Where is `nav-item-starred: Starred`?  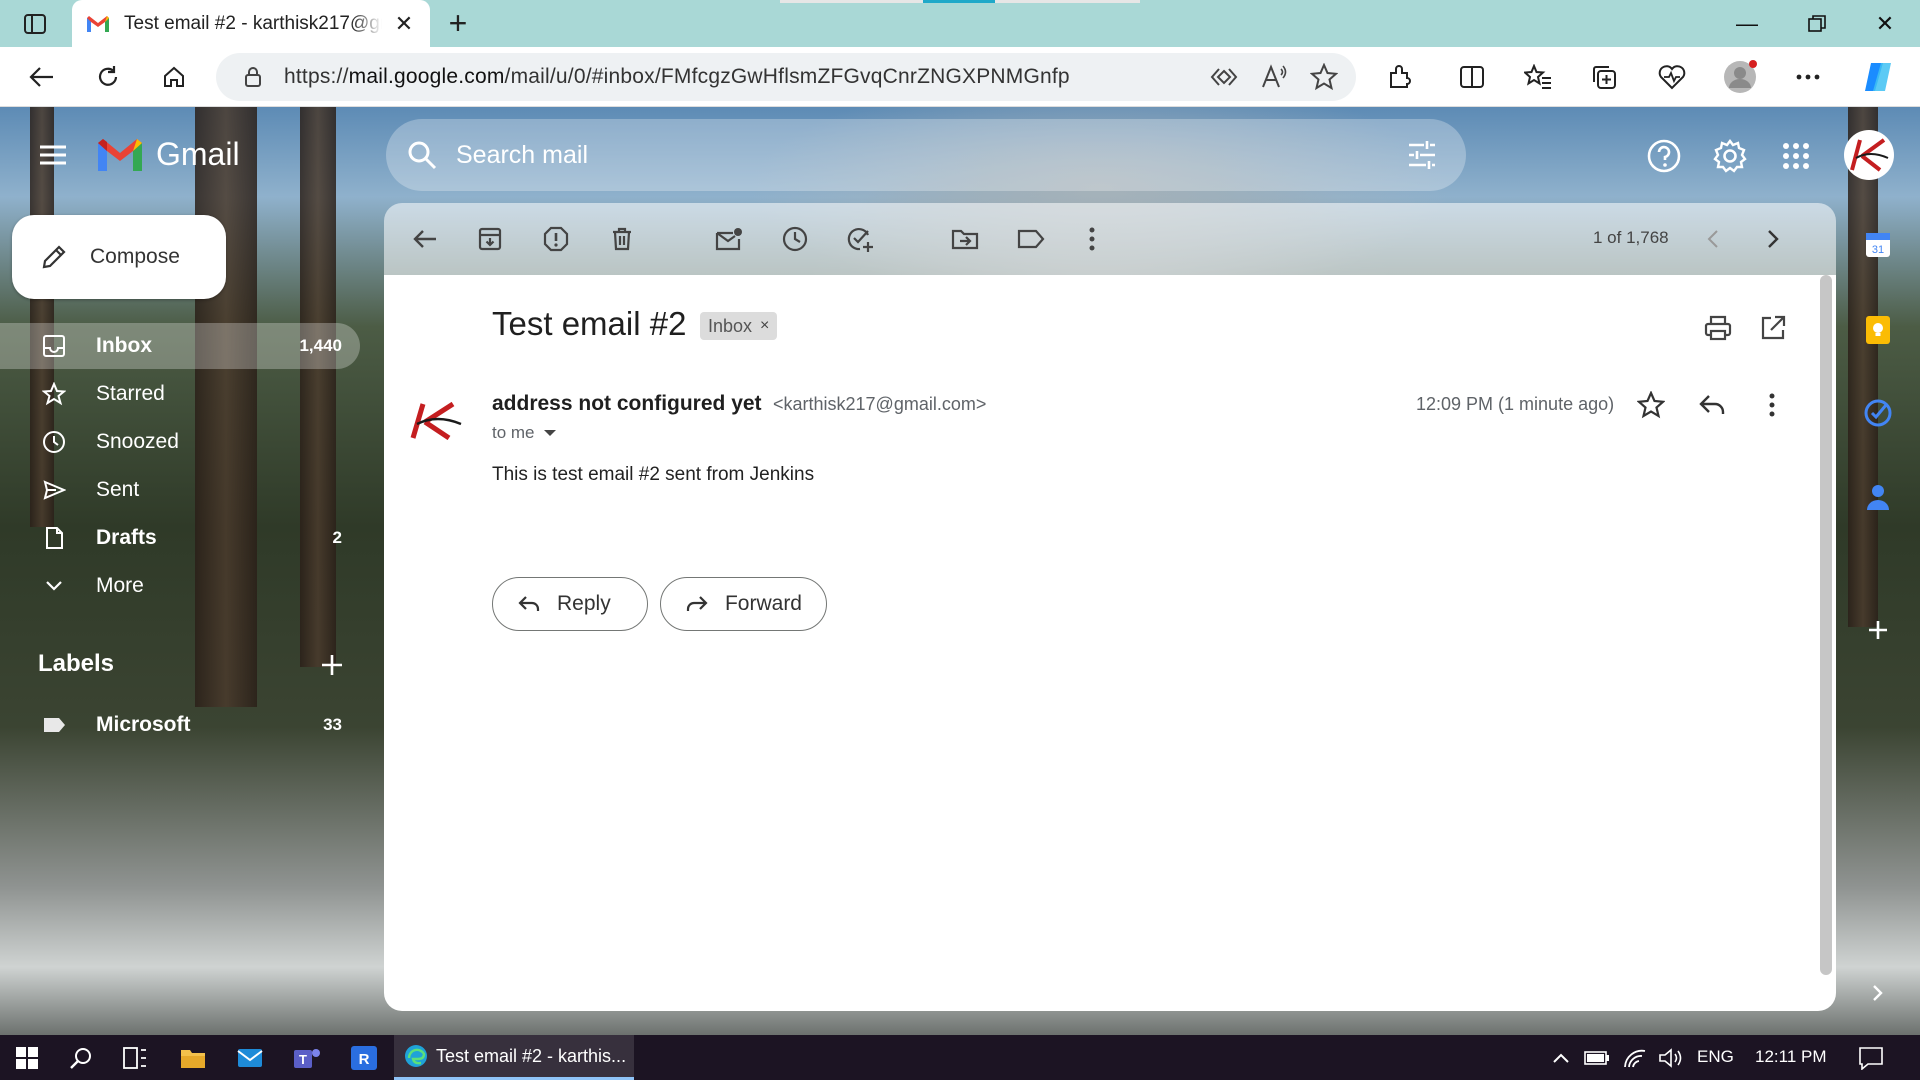
nav-item-starred: Starred is located at coordinates (180, 394).